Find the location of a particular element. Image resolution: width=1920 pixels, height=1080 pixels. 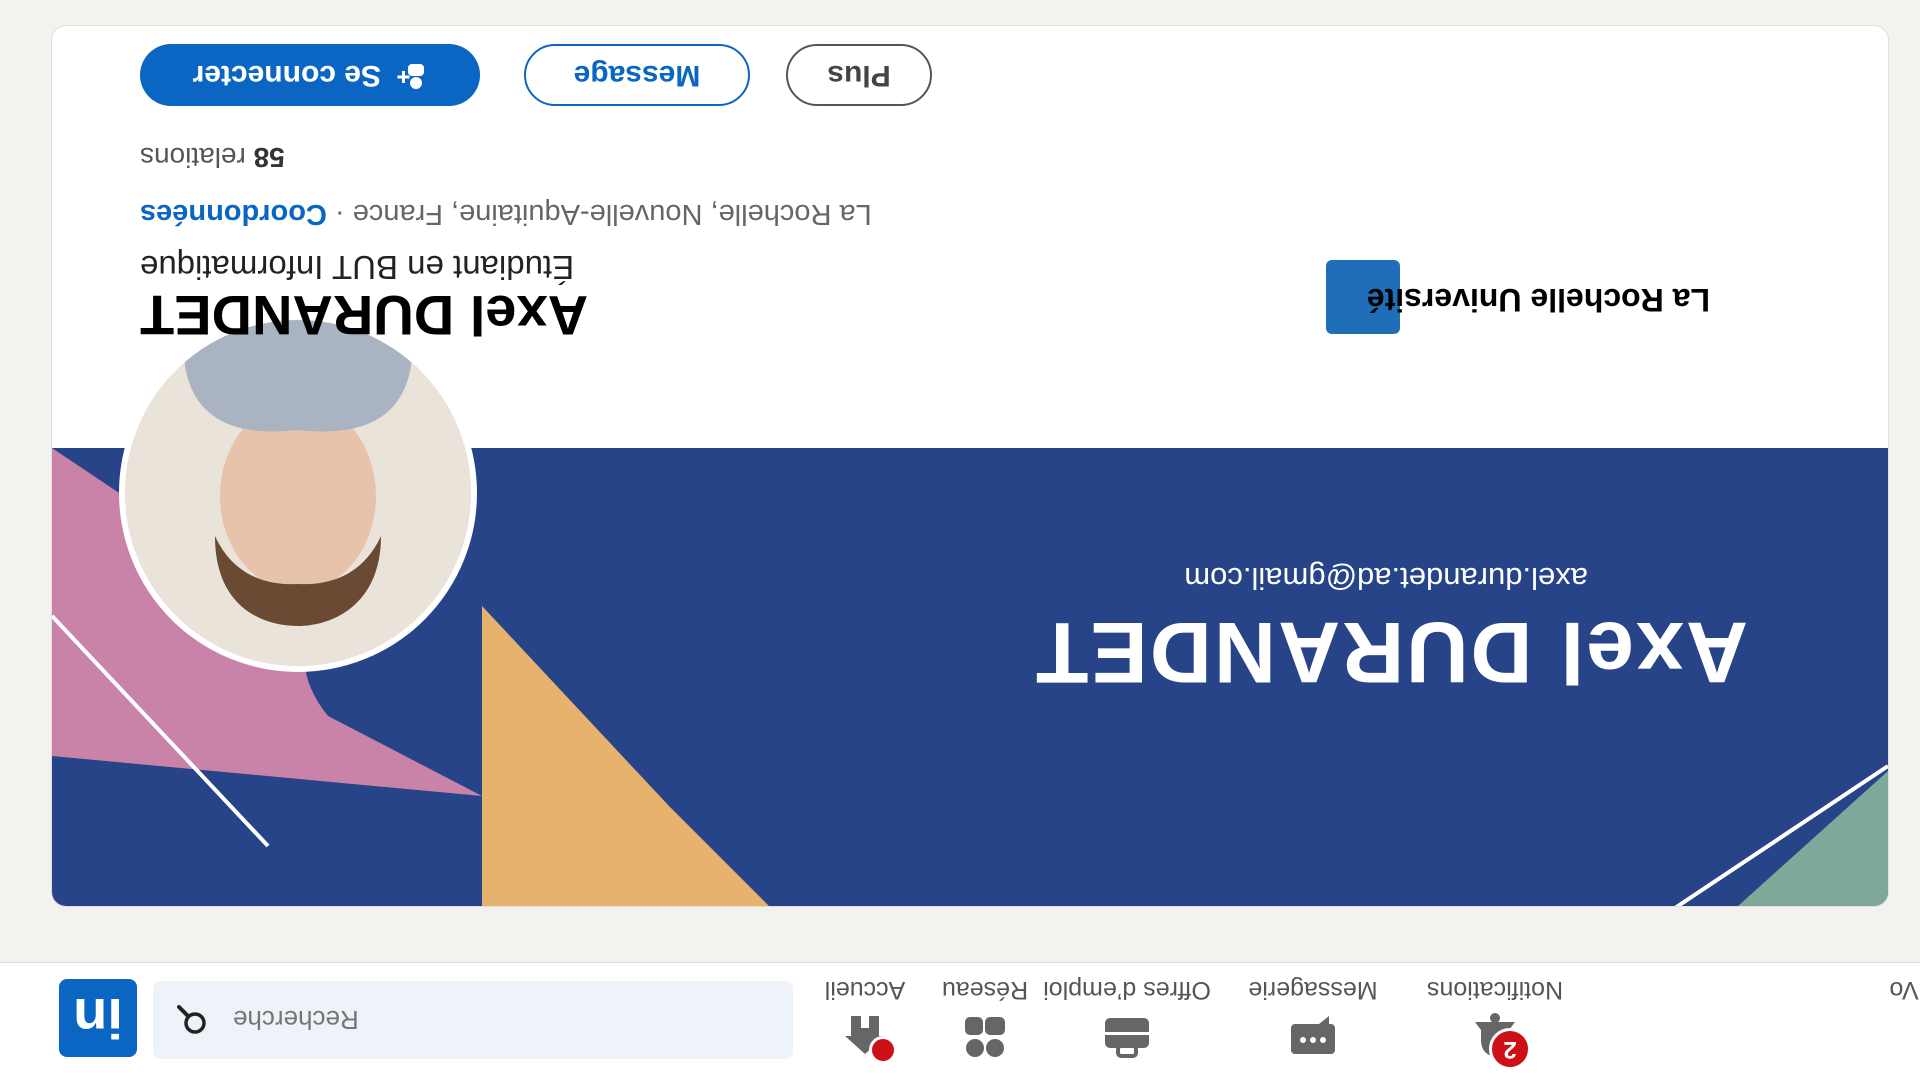

nav-network-label: Réseau is located at coordinates (985, 990).